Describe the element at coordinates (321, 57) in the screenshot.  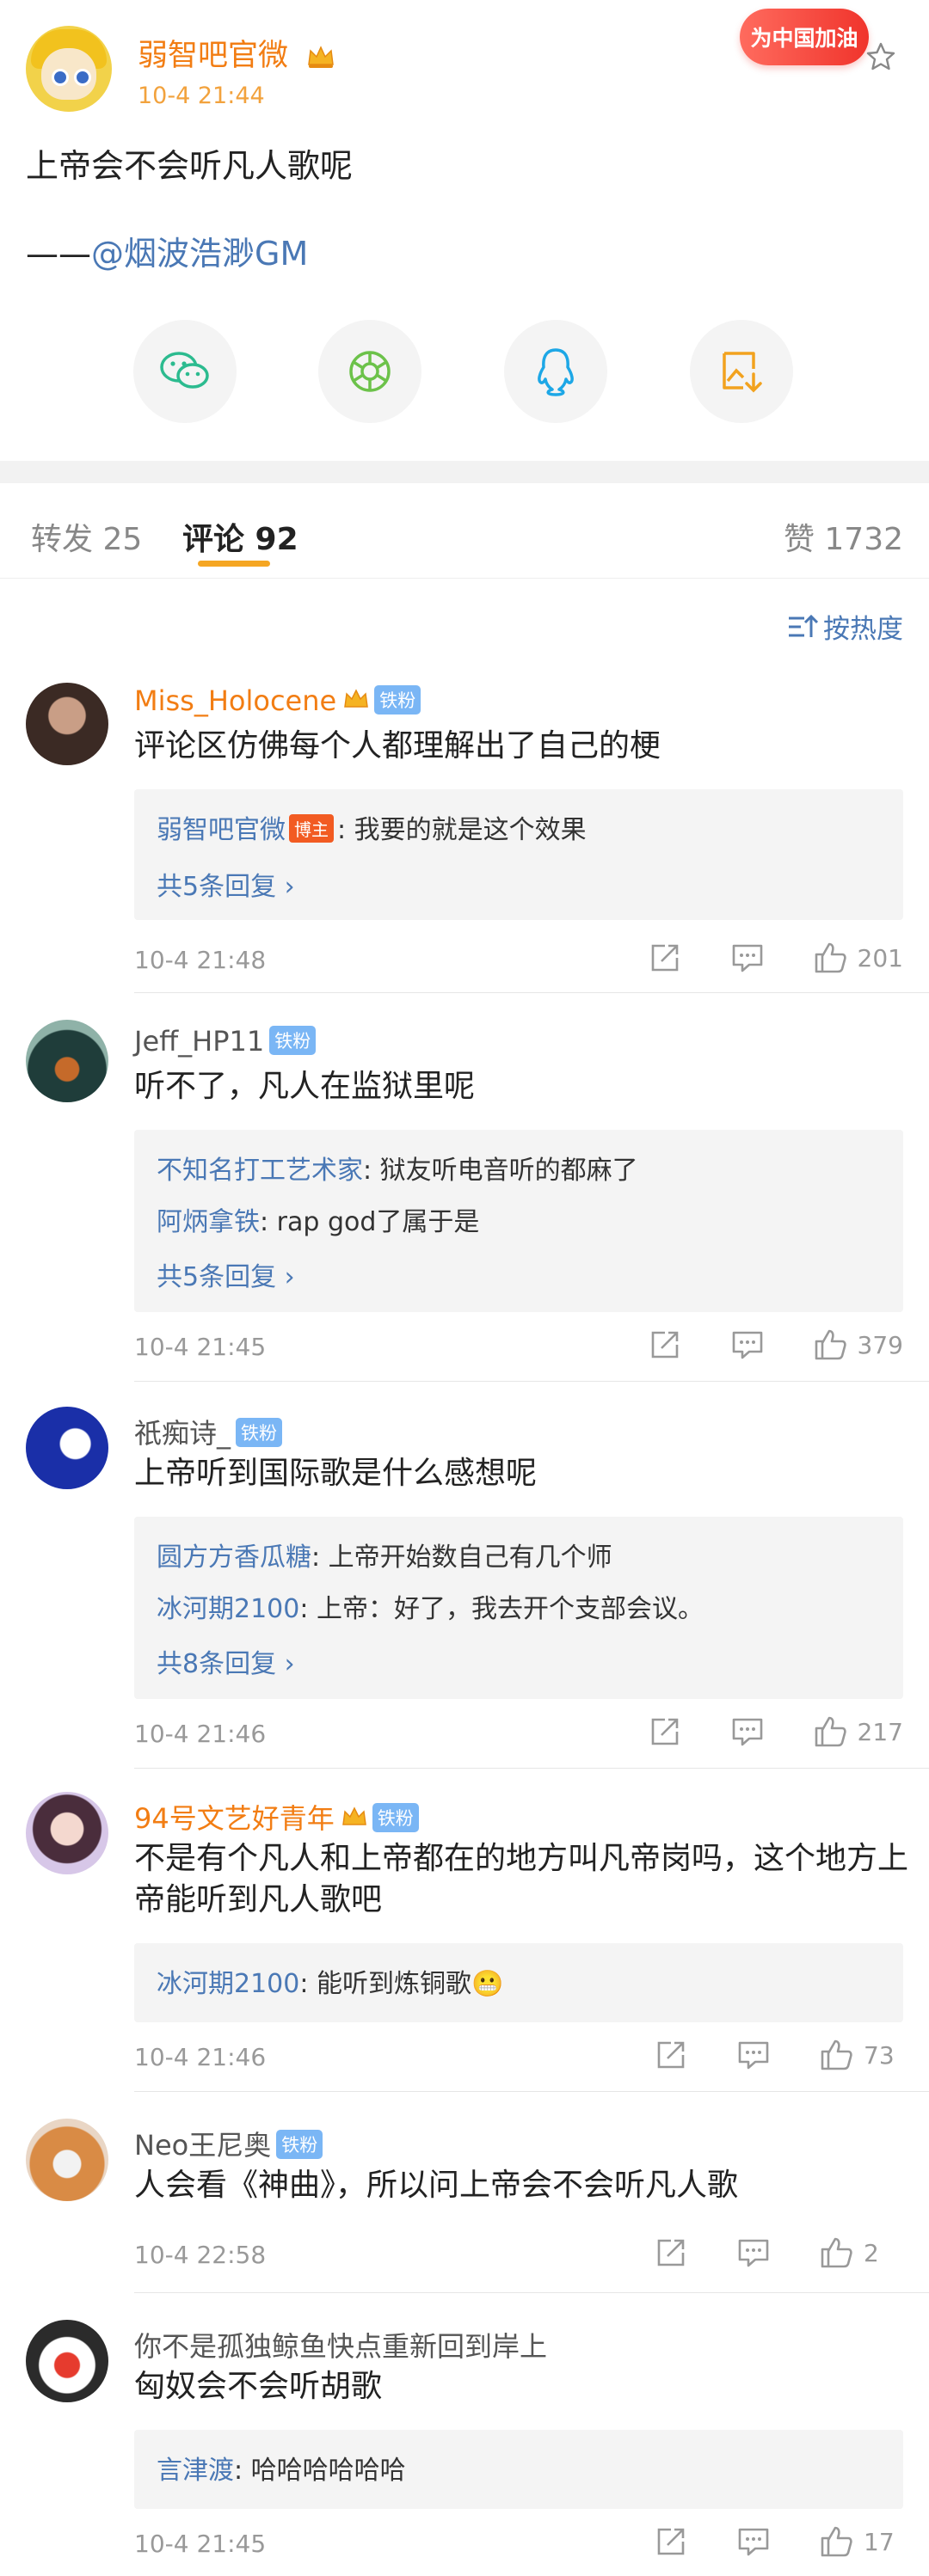
I see `vip-crown-icon` at that location.